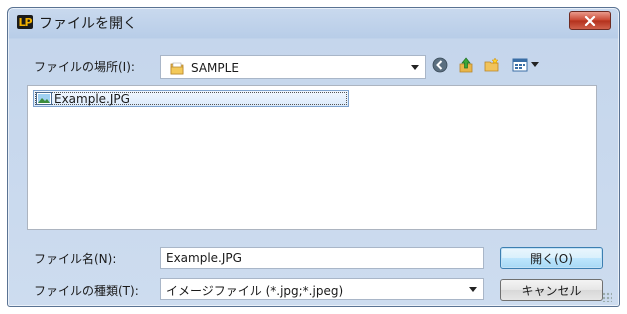 The width and height of the screenshot is (627, 314). What do you see at coordinates (466, 65) in the screenshot?
I see `up-folder-icon` at bounding box center [466, 65].